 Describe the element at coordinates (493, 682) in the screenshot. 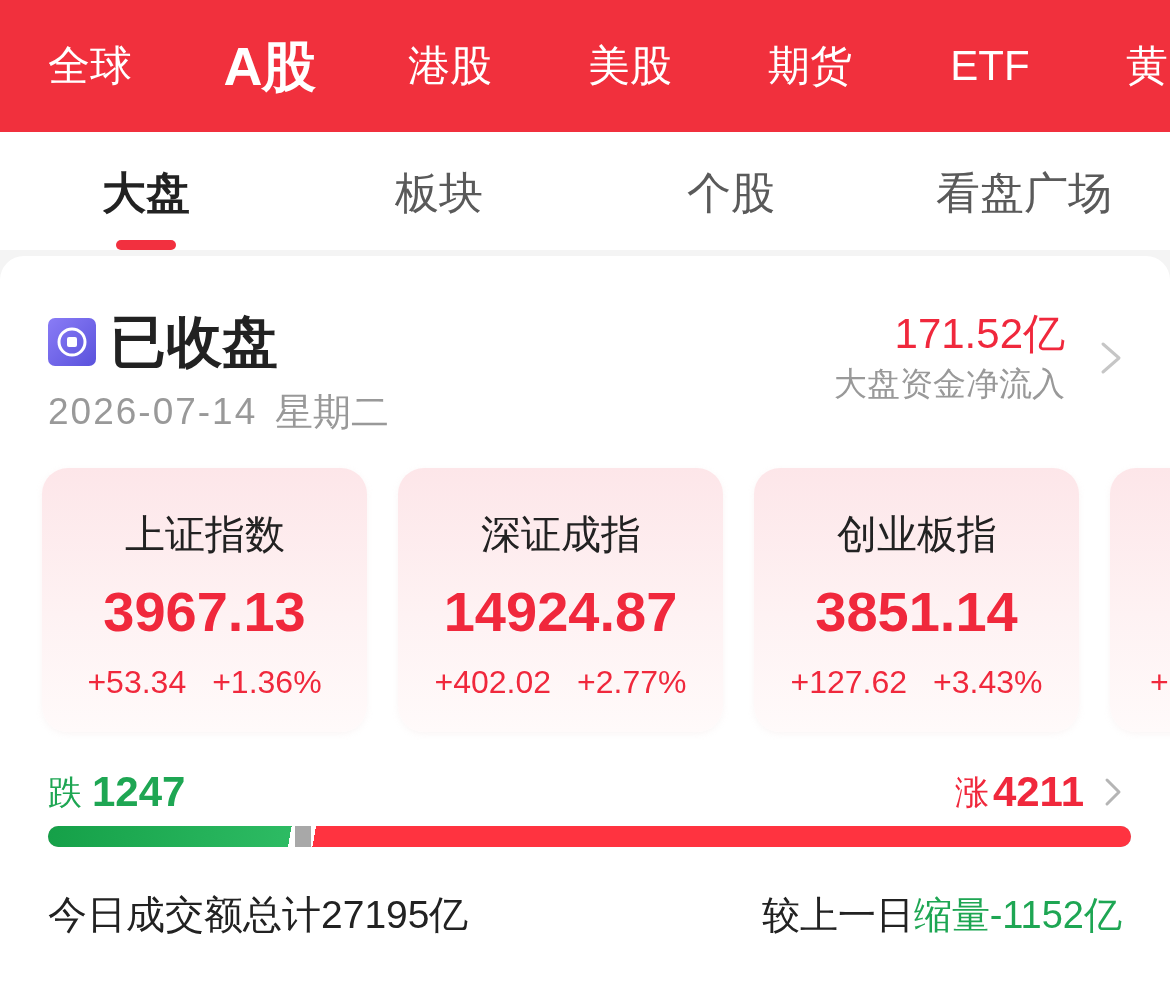

I see `index-change: +402.02` at that location.